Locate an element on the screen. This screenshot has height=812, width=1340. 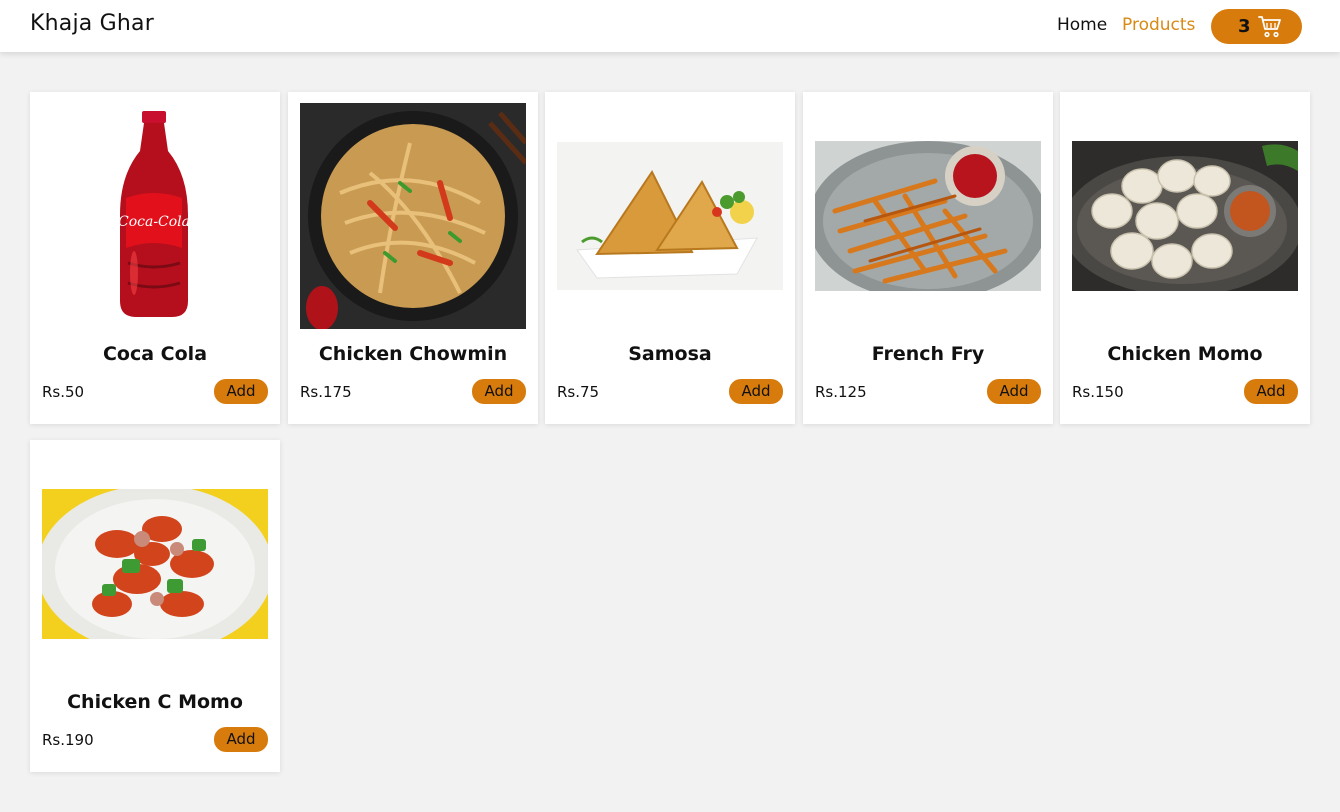
cart-count: 3 is located at coordinates (1244, 26).